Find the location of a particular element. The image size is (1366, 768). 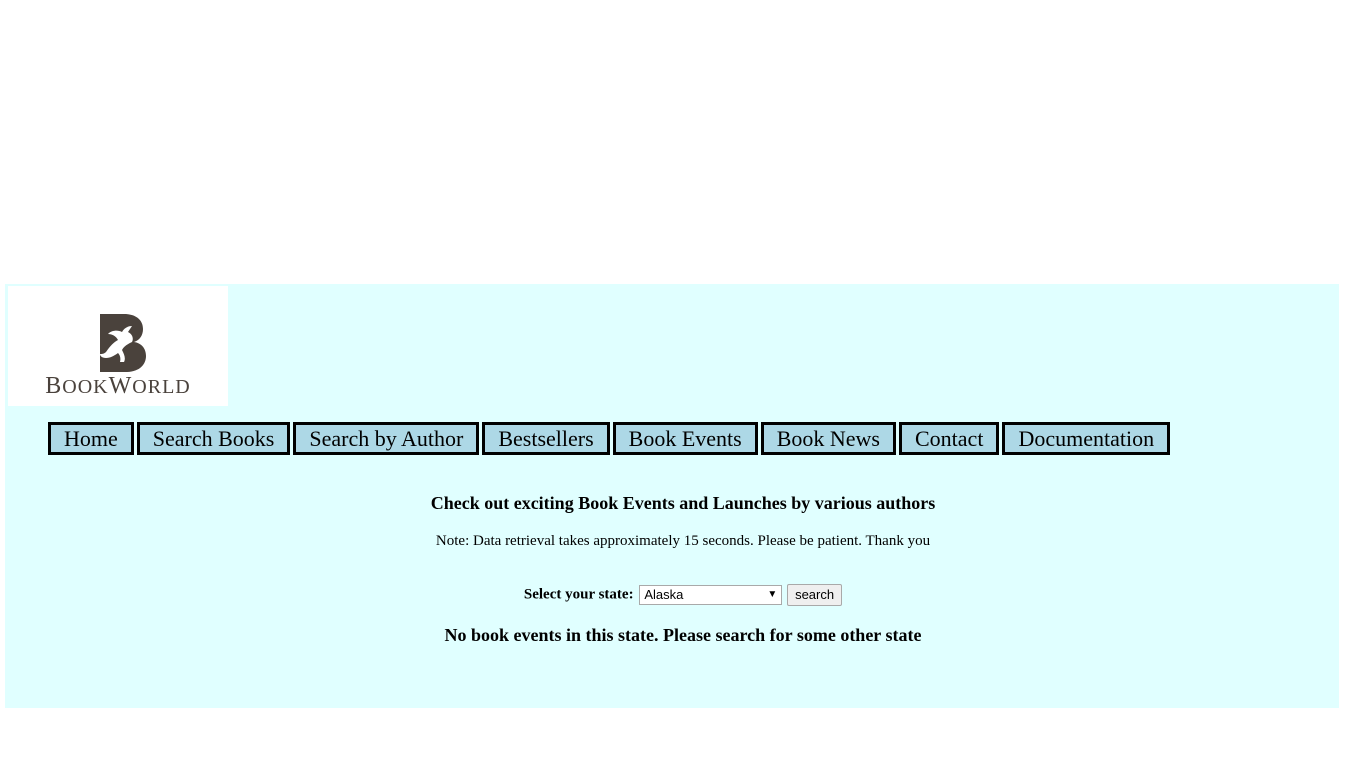

logo: BOOKWORLD is located at coordinates (118, 346).